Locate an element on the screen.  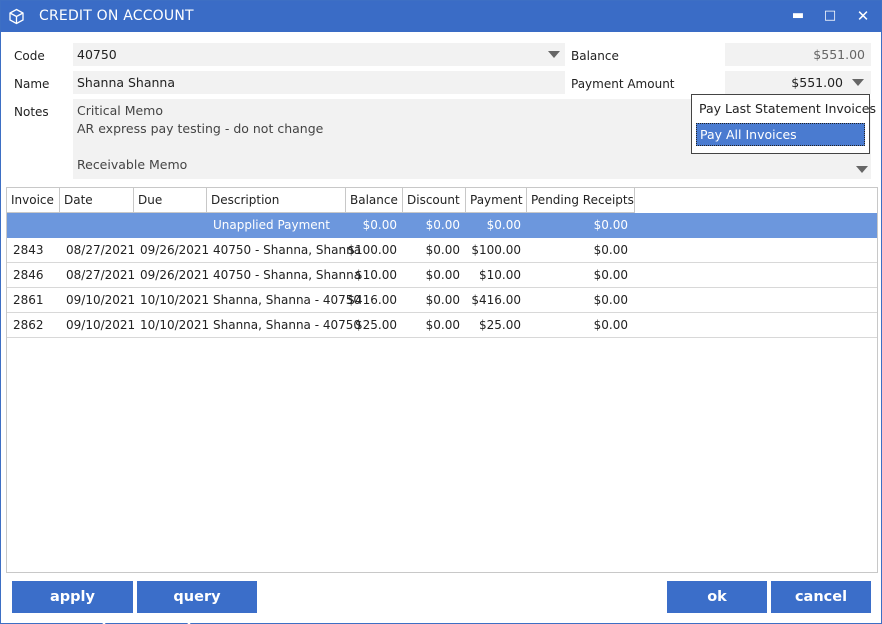
column-header-invoice: Invoice is located at coordinates (33, 200).